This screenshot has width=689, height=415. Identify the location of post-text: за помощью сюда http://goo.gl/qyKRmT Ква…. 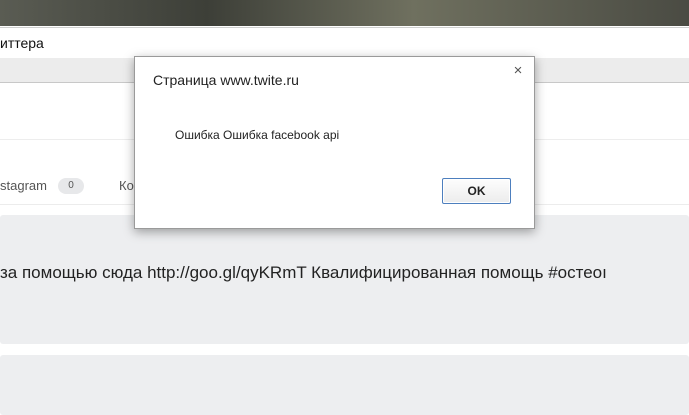
(303, 272).